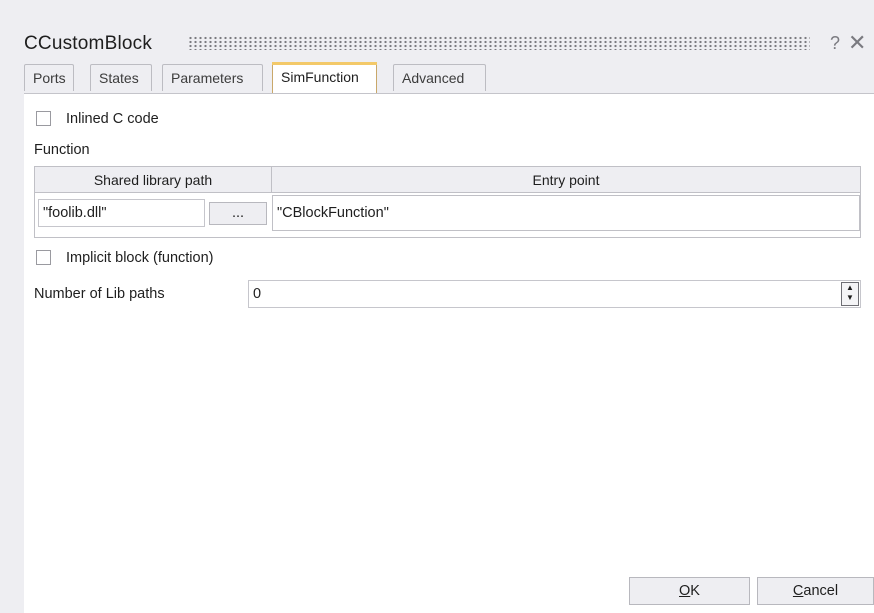 Image resolution: width=874 pixels, height=613 pixels. Describe the element at coordinates (99, 294) in the screenshot. I see `num-lib-paths-label: Number of Lib paths` at that location.